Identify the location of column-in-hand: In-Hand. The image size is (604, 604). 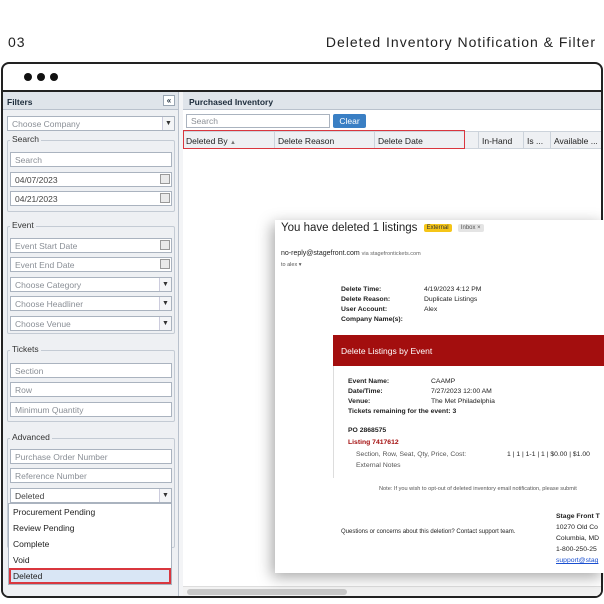
(501, 140).